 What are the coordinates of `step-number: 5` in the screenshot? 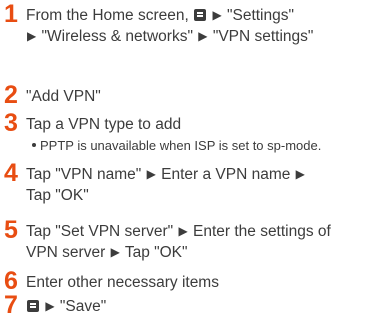 It's located at (11, 230).